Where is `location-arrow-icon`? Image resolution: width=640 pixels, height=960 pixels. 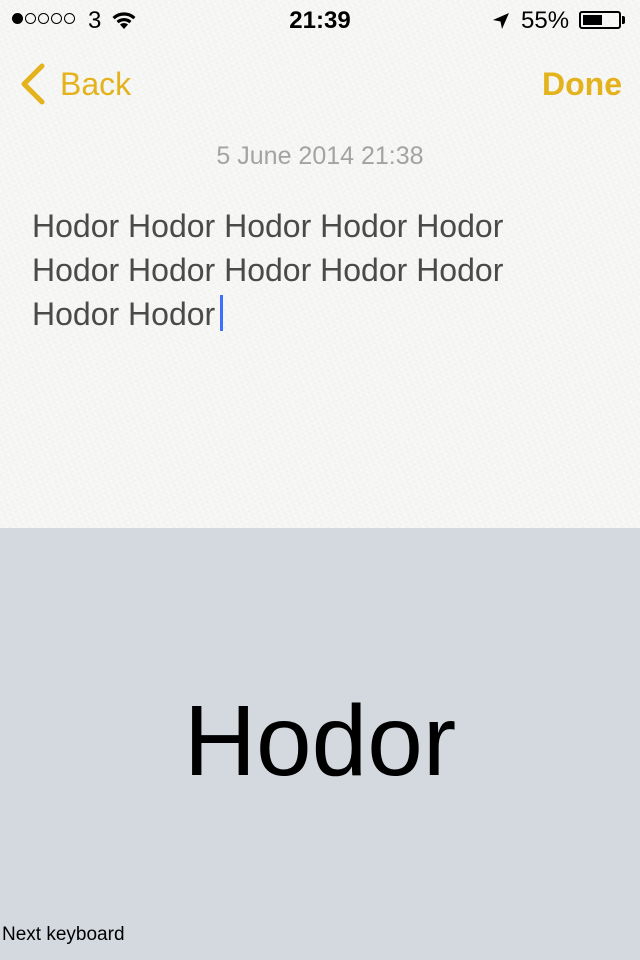 location-arrow-icon is located at coordinates (501, 24).